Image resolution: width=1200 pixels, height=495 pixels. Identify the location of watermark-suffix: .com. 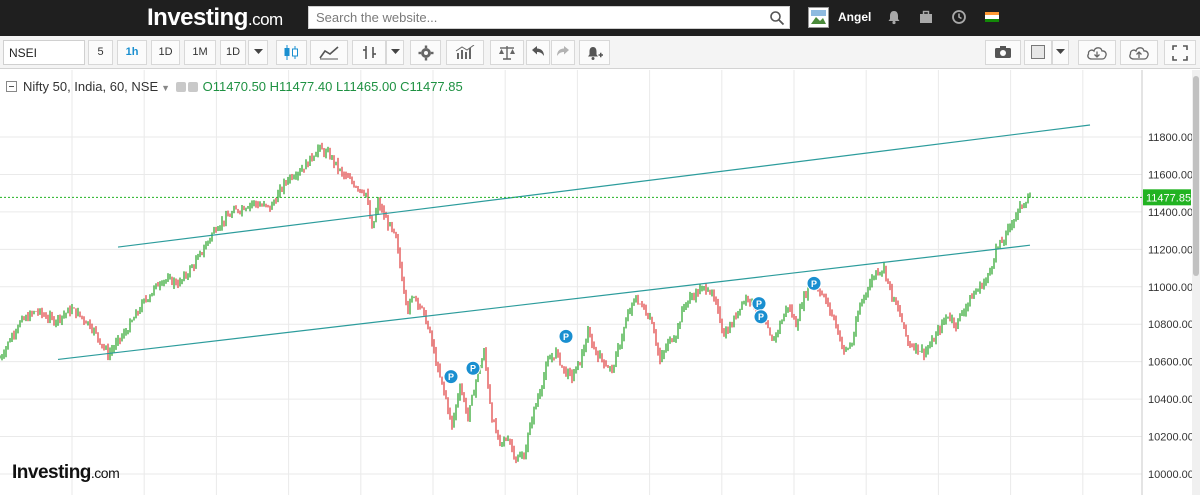
(105, 473).